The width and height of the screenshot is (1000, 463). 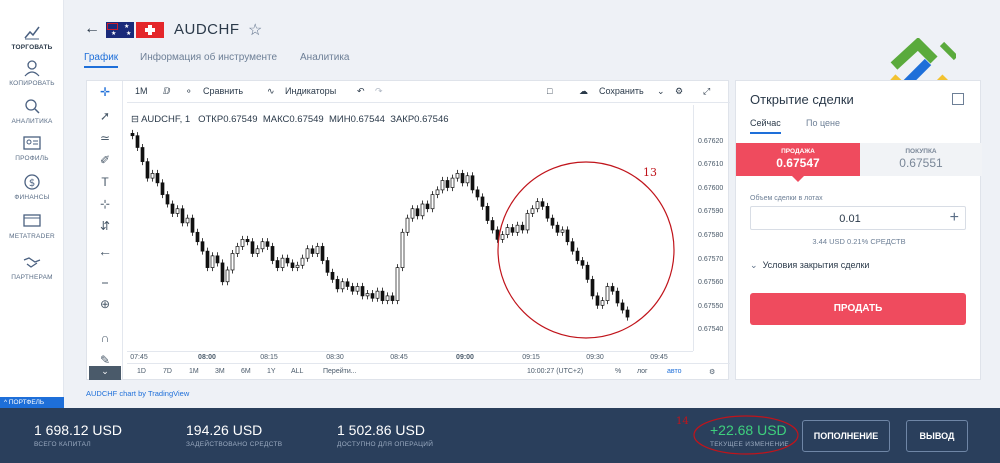 I want to click on buy-price-box: ПОКУПКА 0.67551, so click(x=921, y=159).